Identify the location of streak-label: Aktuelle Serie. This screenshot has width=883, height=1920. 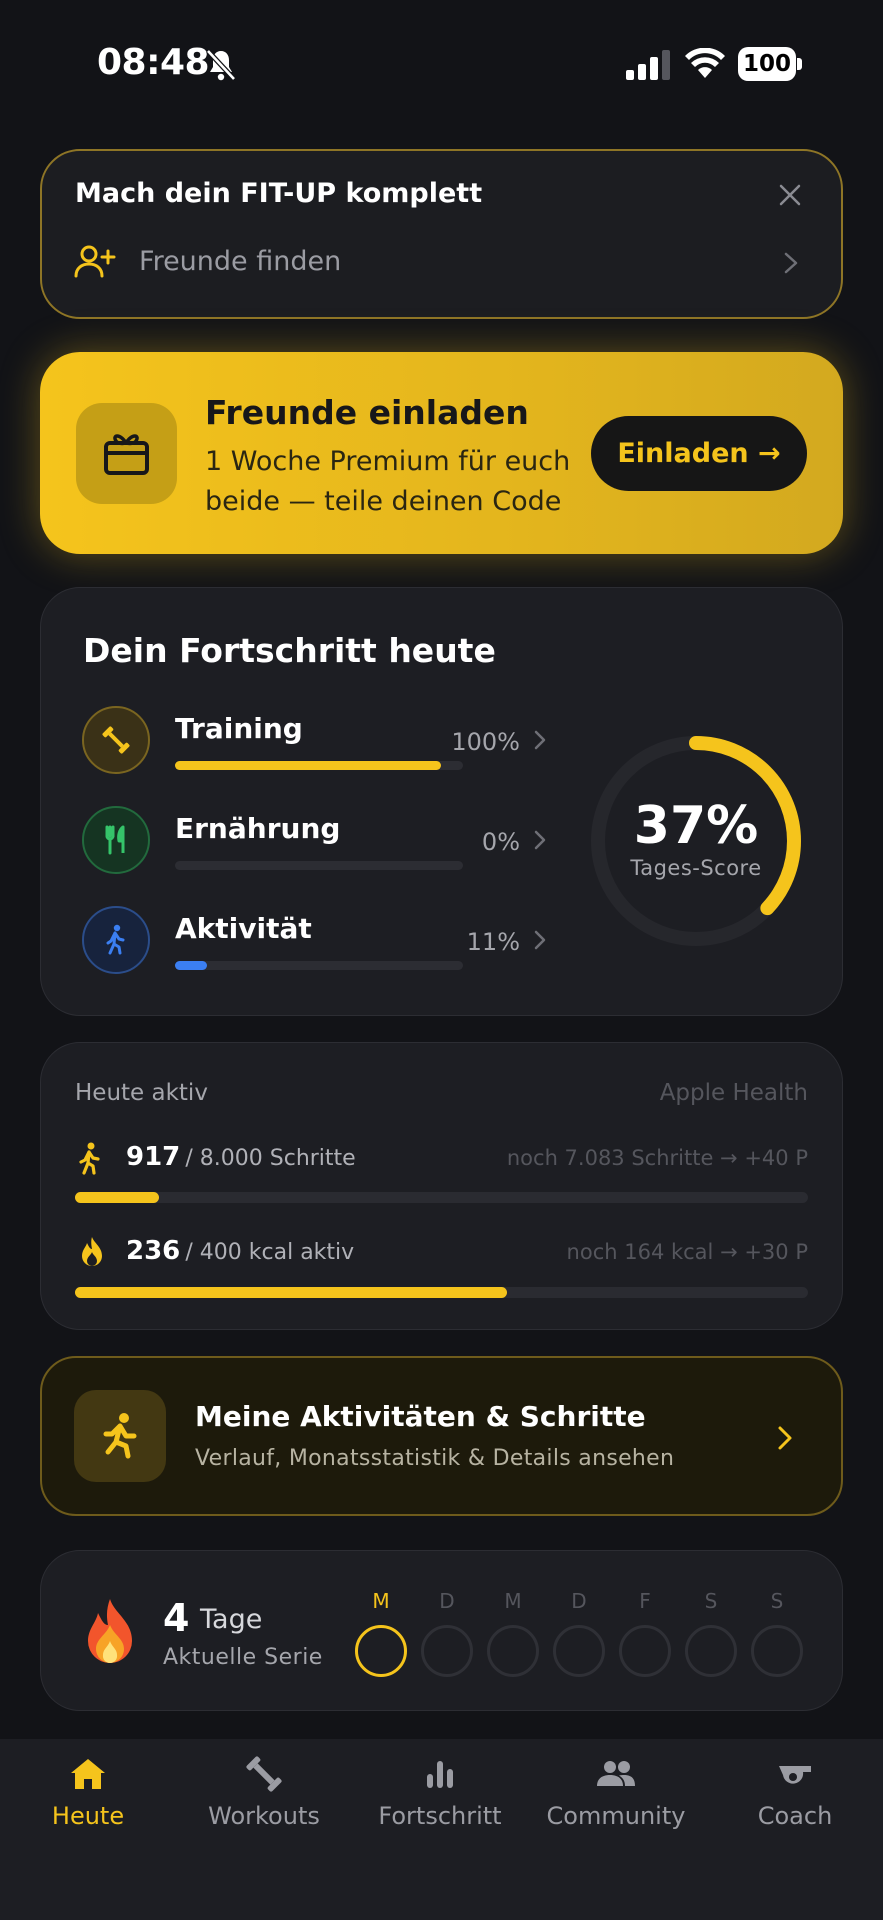
(243, 1657).